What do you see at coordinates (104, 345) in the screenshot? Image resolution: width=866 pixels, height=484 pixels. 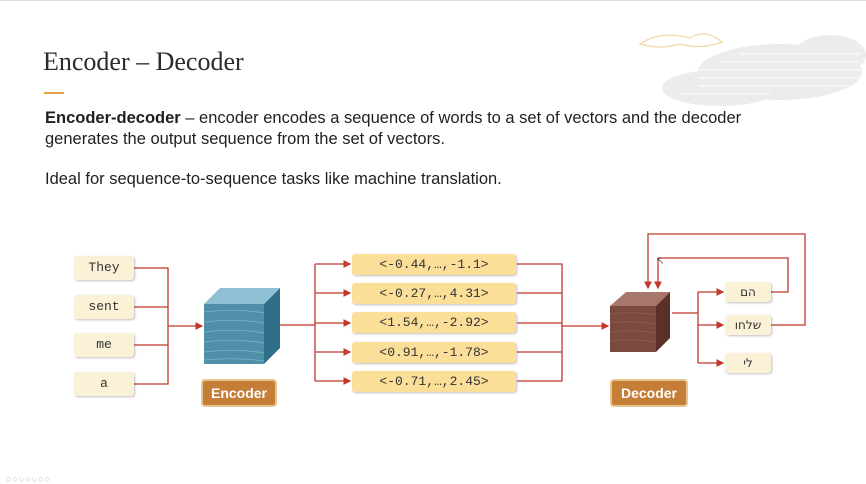 I see `input-word-me: me` at bounding box center [104, 345].